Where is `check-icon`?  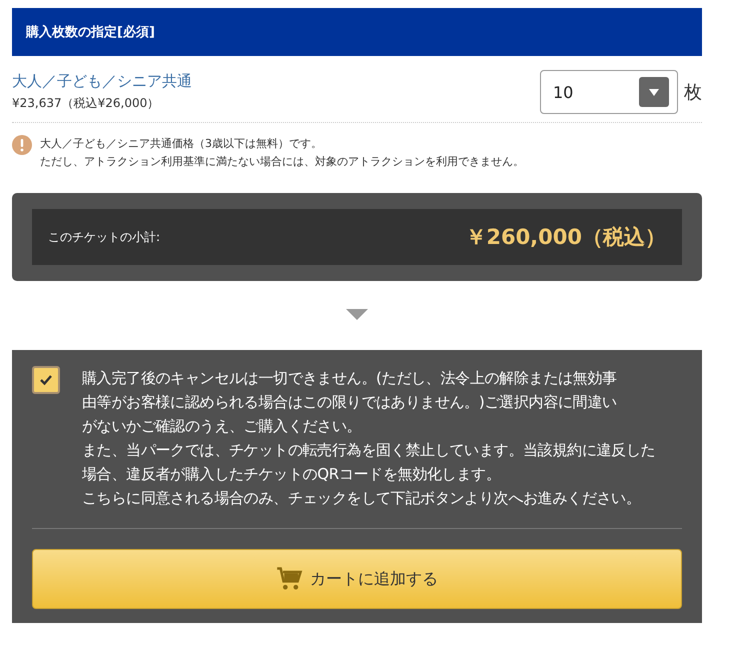 check-icon is located at coordinates (46, 380).